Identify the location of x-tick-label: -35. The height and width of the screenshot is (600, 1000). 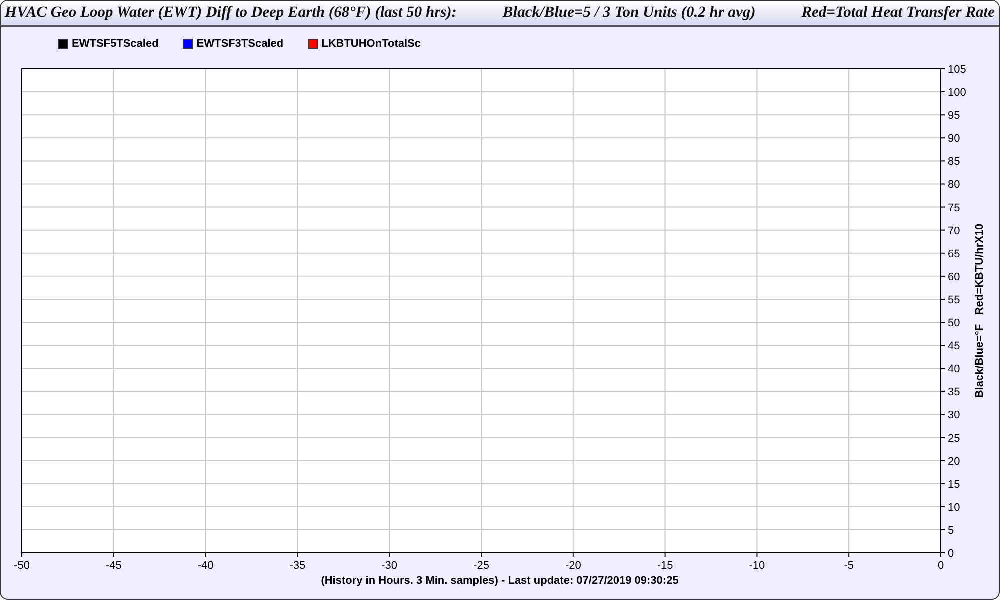
(298, 566).